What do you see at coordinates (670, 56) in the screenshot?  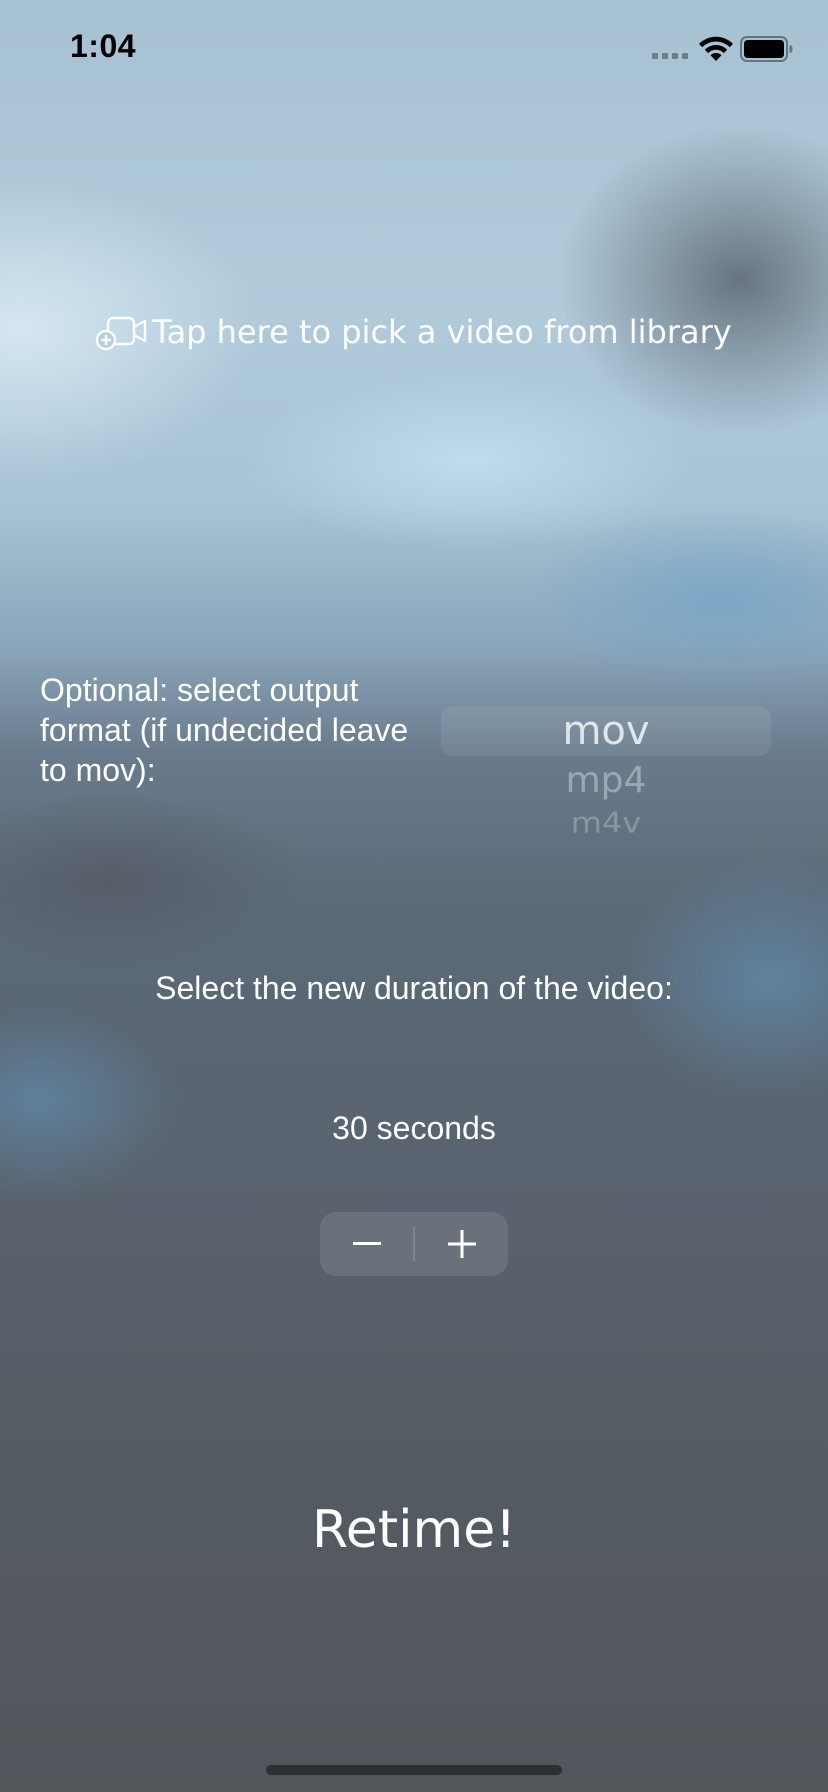 I see `cellular-signal-icon` at bounding box center [670, 56].